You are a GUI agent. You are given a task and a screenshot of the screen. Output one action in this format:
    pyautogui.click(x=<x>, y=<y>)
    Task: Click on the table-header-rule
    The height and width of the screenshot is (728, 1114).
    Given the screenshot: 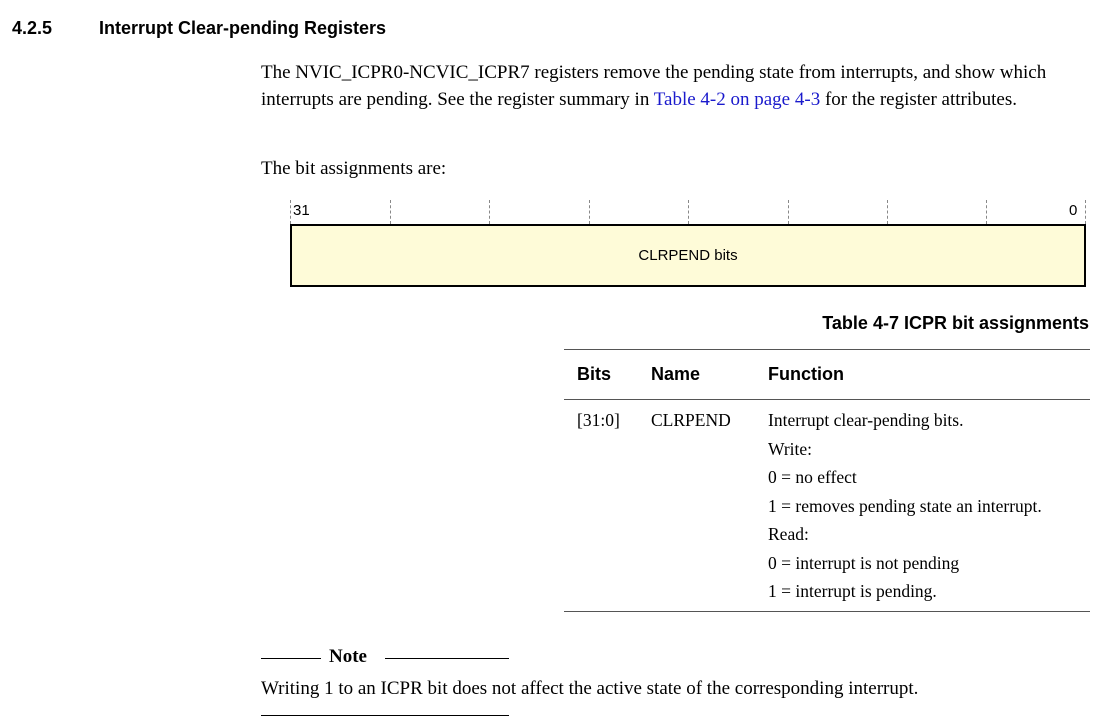 What is the action you would take?
    pyautogui.click(x=827, y=399)
    